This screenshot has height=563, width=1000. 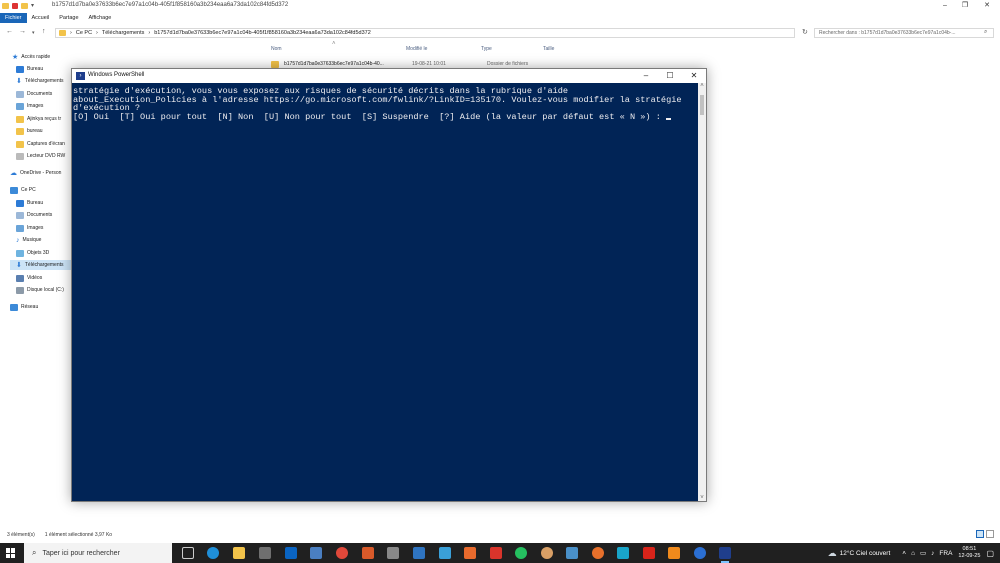 What do you see at coordinates (702, 292) in the screenshot?
I see `scrollbar: ˄ ˅` at bounding box center [702, 292].